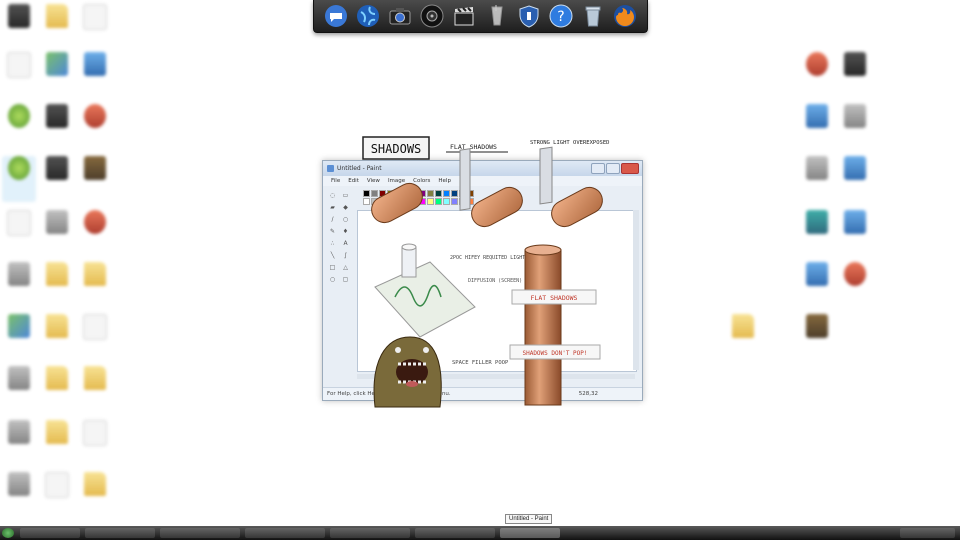 This screenshot has height=540, width=960. What do you see at coordinates (444, 181) in the screenshot?
I see `menu-help: Help` at bounding box center [444, 181].